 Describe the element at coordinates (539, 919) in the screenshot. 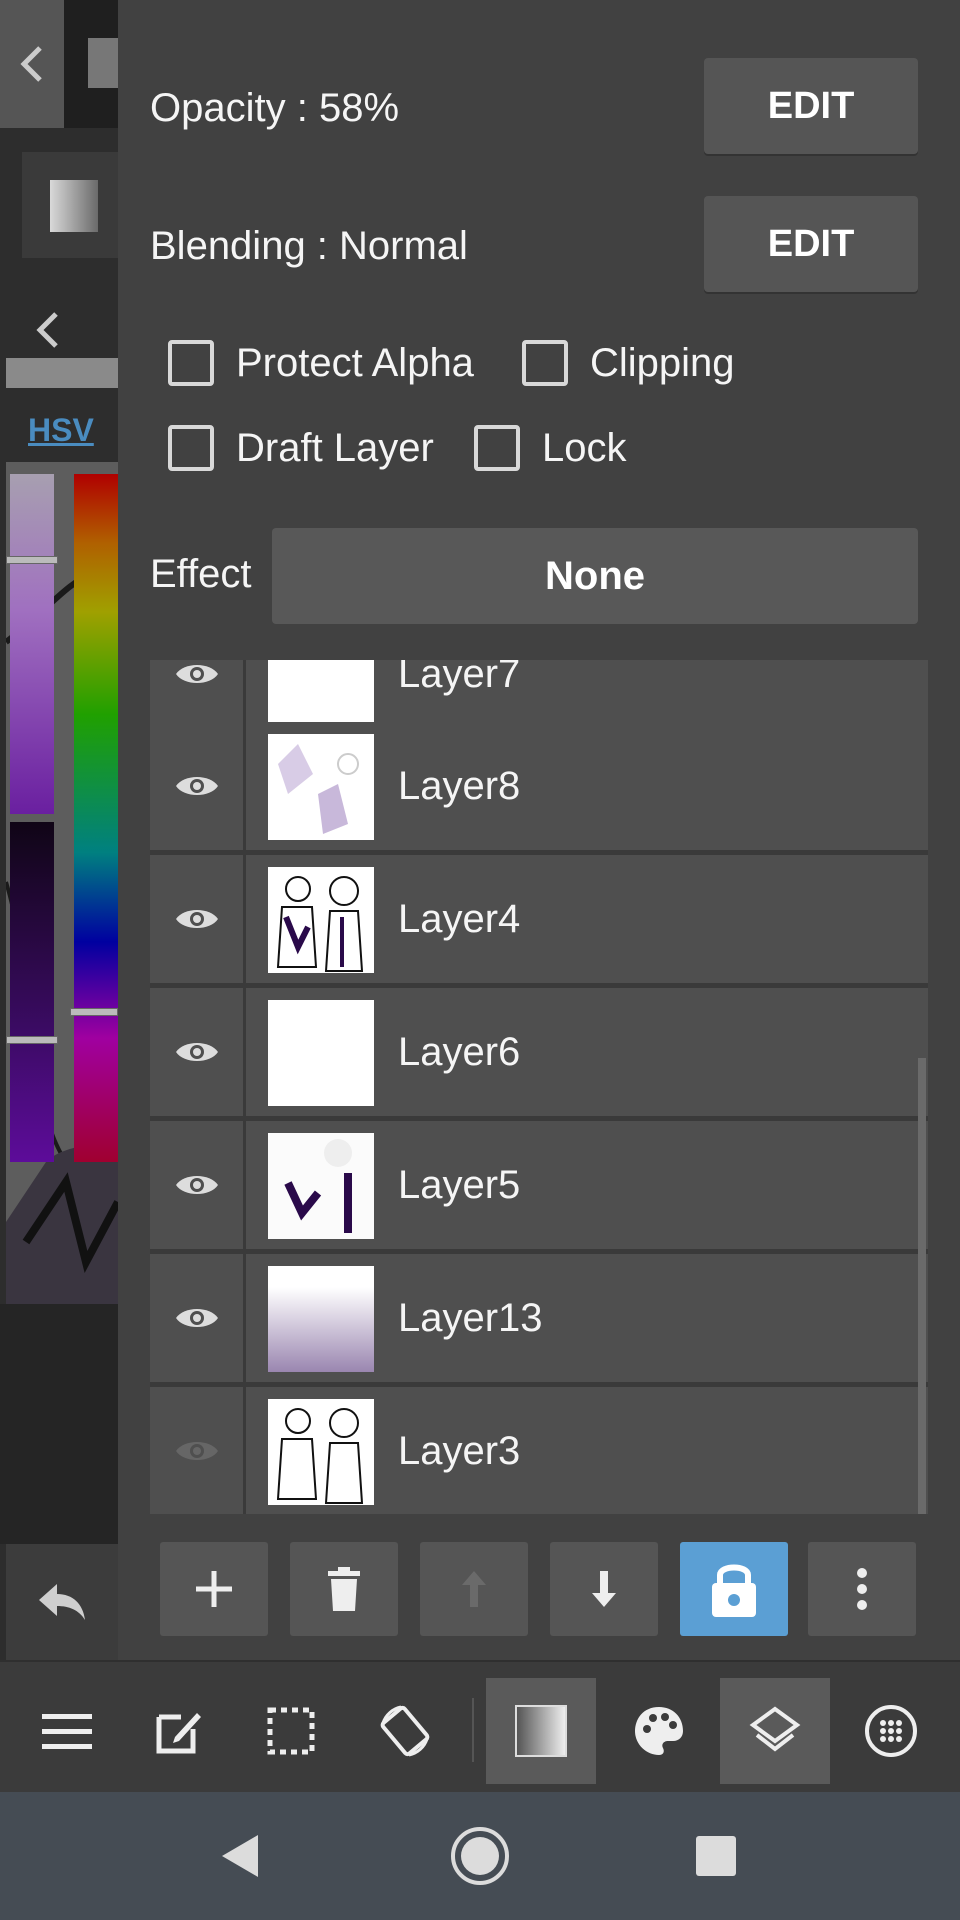

I see `layer-row: Layer4` at that location.